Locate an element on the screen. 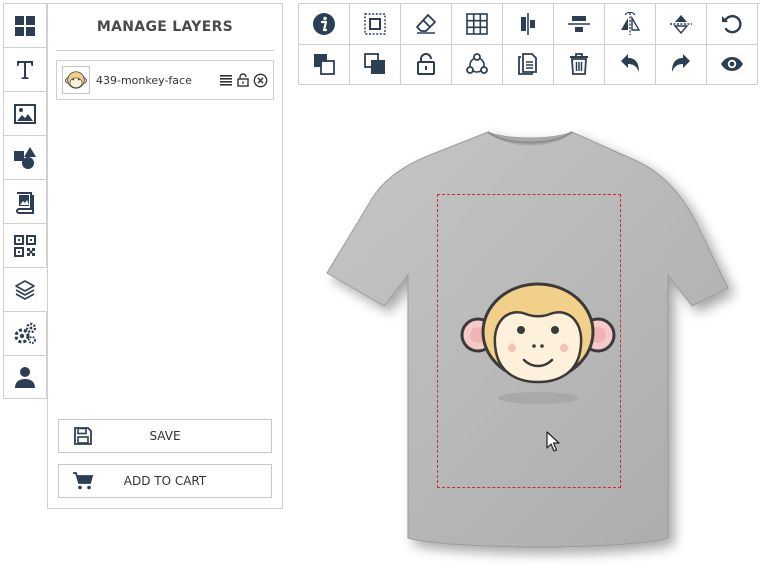 This screenshot has width=764, height=572. group-button is located at coordinates (477, 64).